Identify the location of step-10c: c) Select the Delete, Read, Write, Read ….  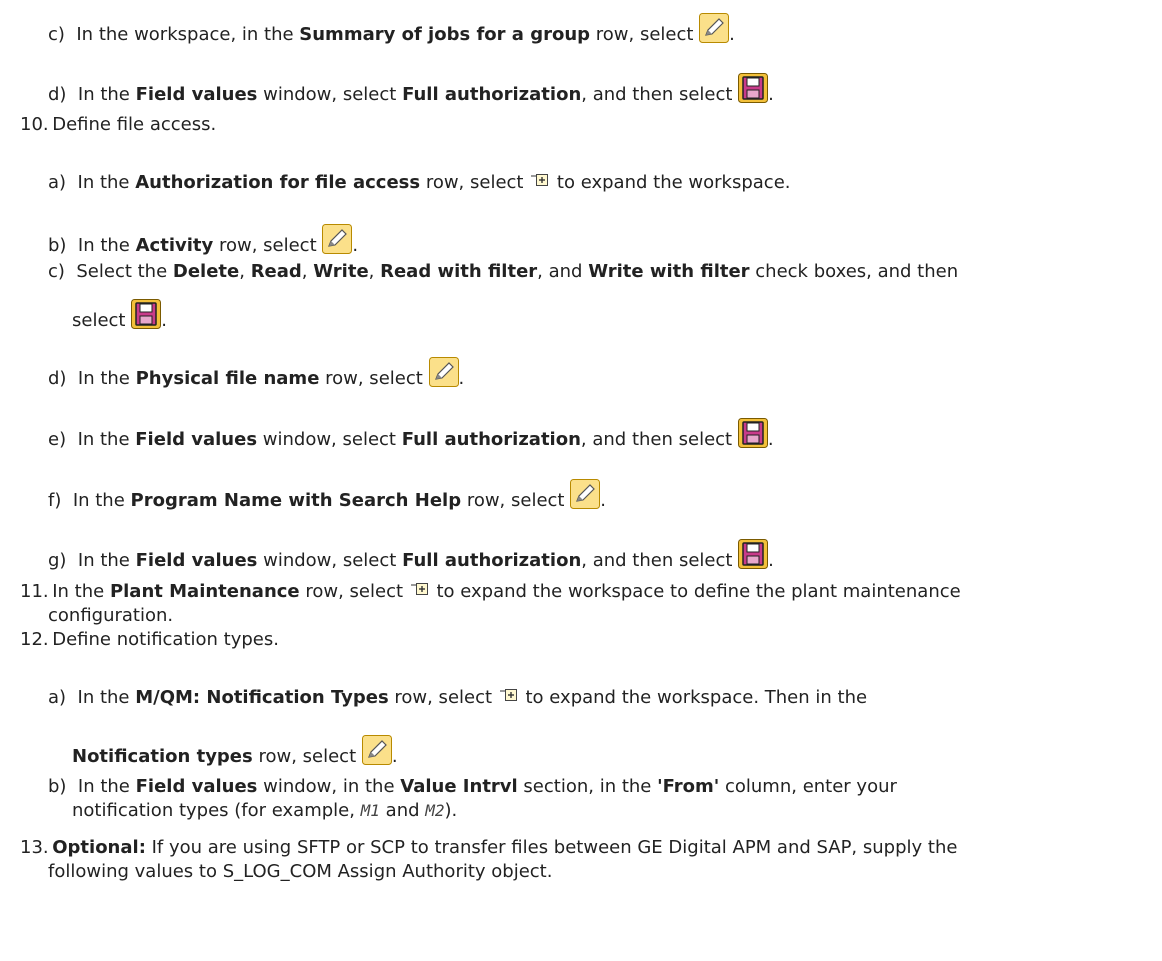
(503, 271).